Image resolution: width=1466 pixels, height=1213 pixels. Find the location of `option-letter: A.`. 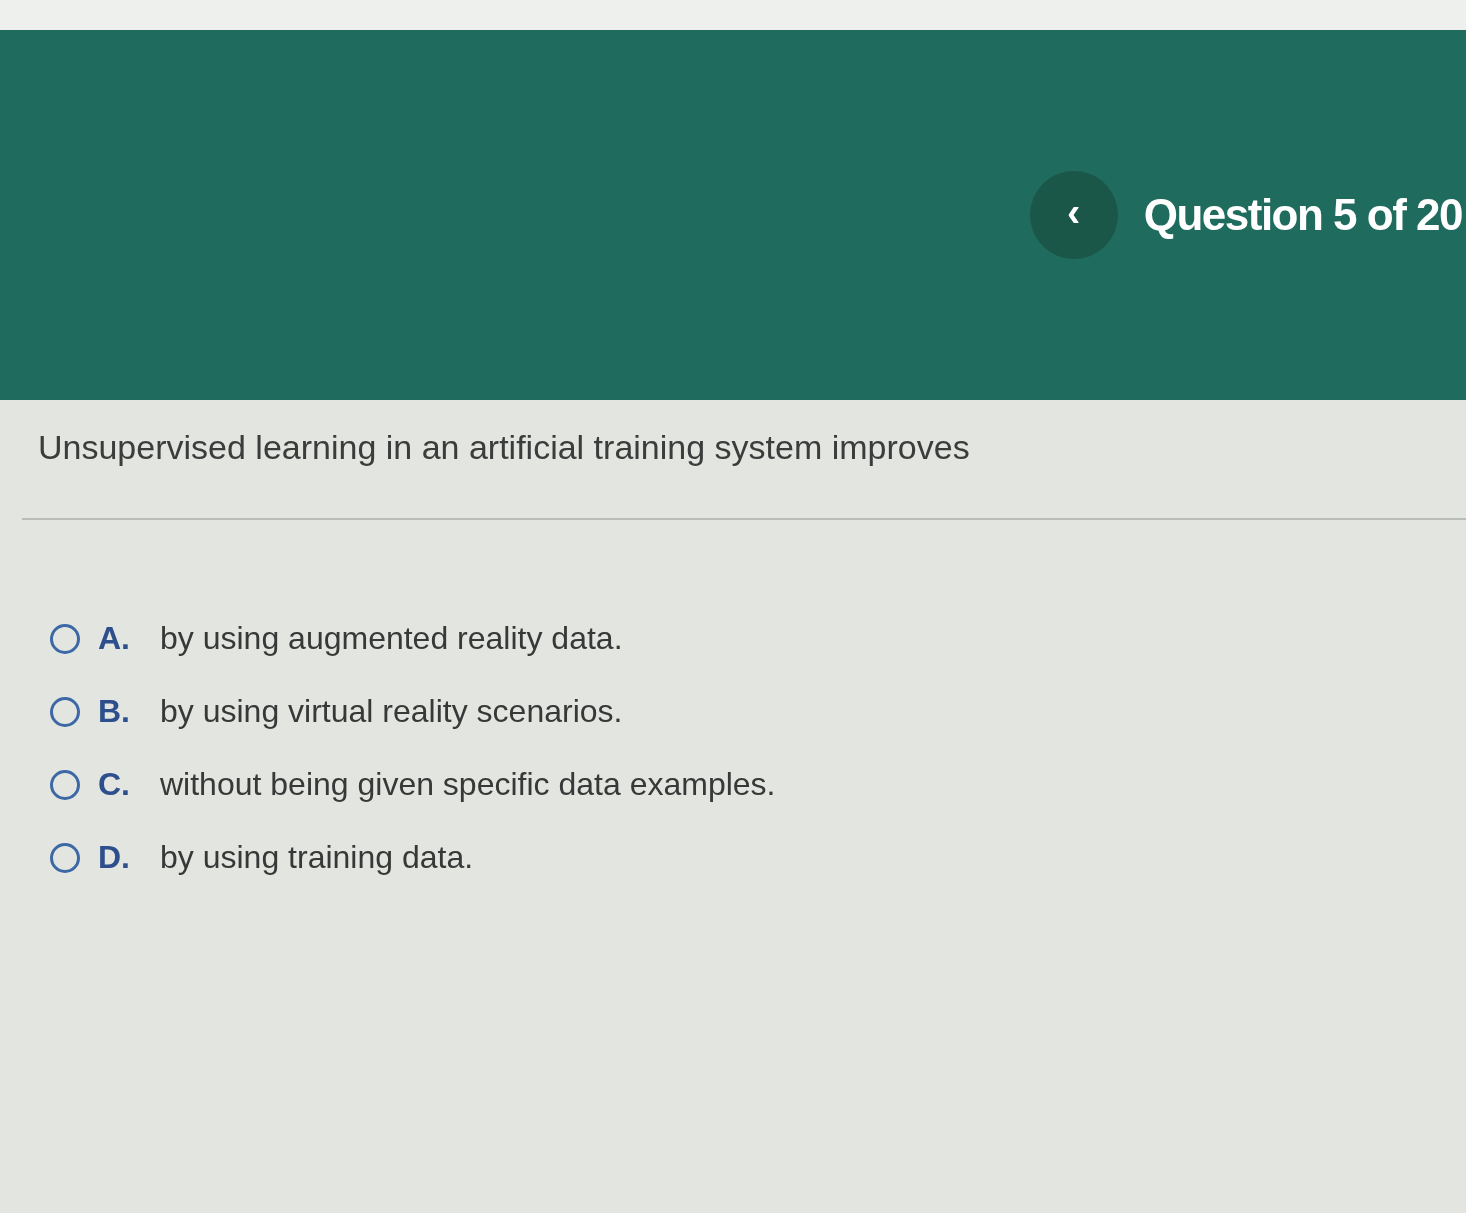

option-letter: A. is located at coordinates (114, 638).